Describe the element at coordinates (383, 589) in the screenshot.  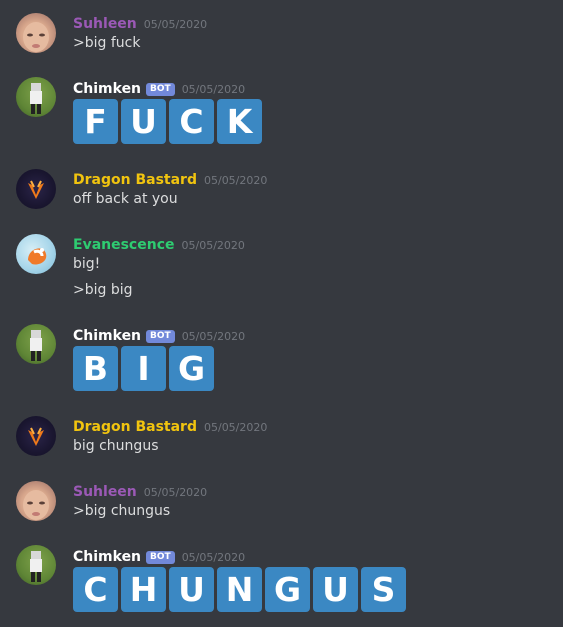
I see `letter-tile: S` at that location.